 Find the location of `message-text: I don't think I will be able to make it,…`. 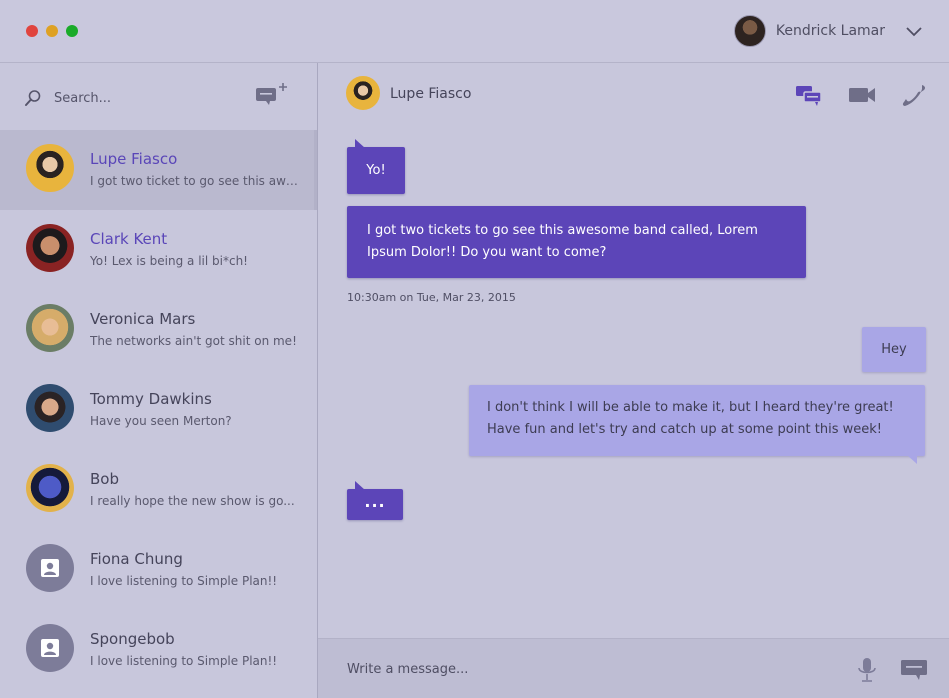

message-text: I don't think I will be able to make it,… is located at coordinates (690, 418).